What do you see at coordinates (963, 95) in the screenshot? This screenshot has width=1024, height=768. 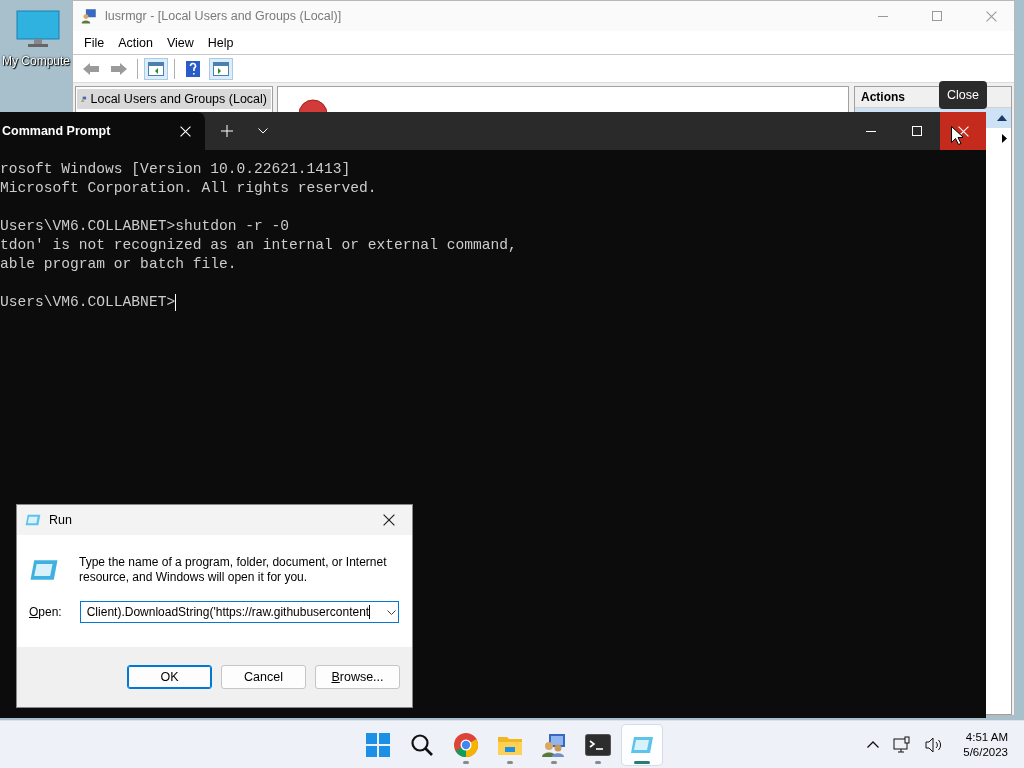 I see `tooltip: Close` at bounding box center [963, 95].